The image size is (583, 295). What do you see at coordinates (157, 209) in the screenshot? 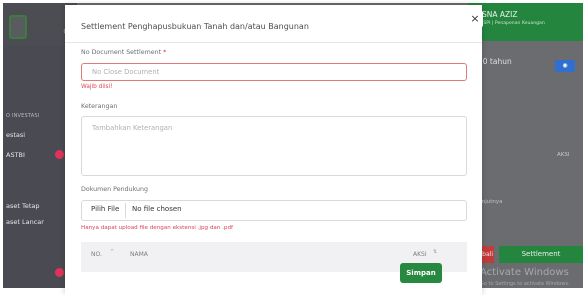
I see `file-status: No file chosen` at bounding box center [157, 209].